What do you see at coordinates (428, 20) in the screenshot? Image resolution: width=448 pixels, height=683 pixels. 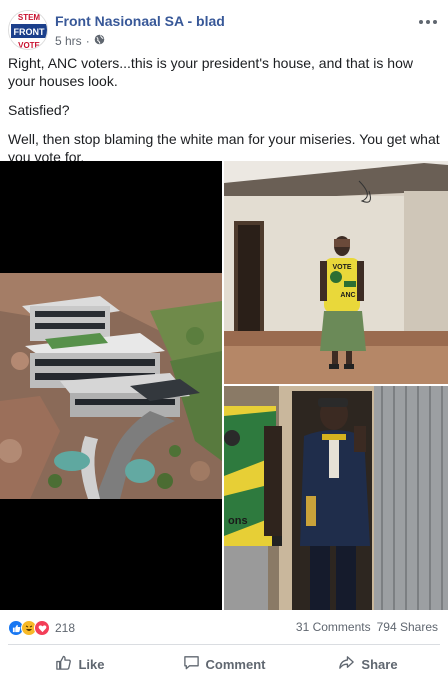 I see `more-options-icon` at bounding box center [428, 20].